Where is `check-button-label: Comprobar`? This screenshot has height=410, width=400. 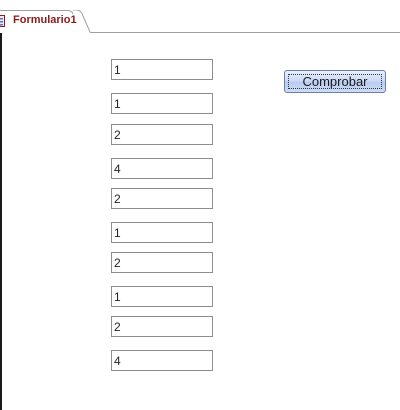 check-button-label: Comprobar is located at coordinates (335, 81).